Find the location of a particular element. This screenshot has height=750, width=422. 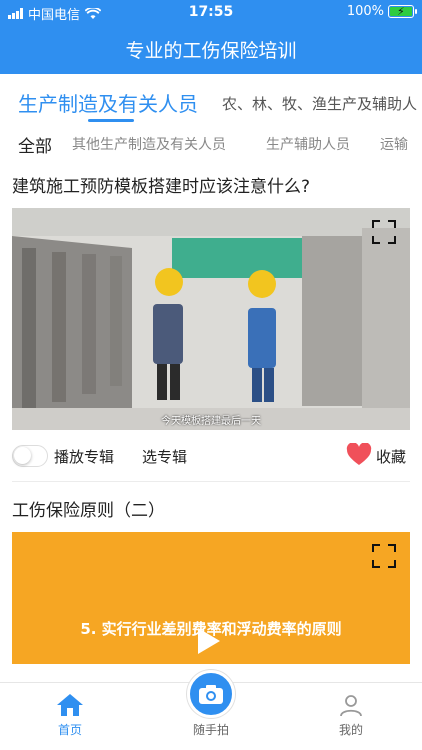

favorite-label: 收藏 is located at coordinates (391, 456).